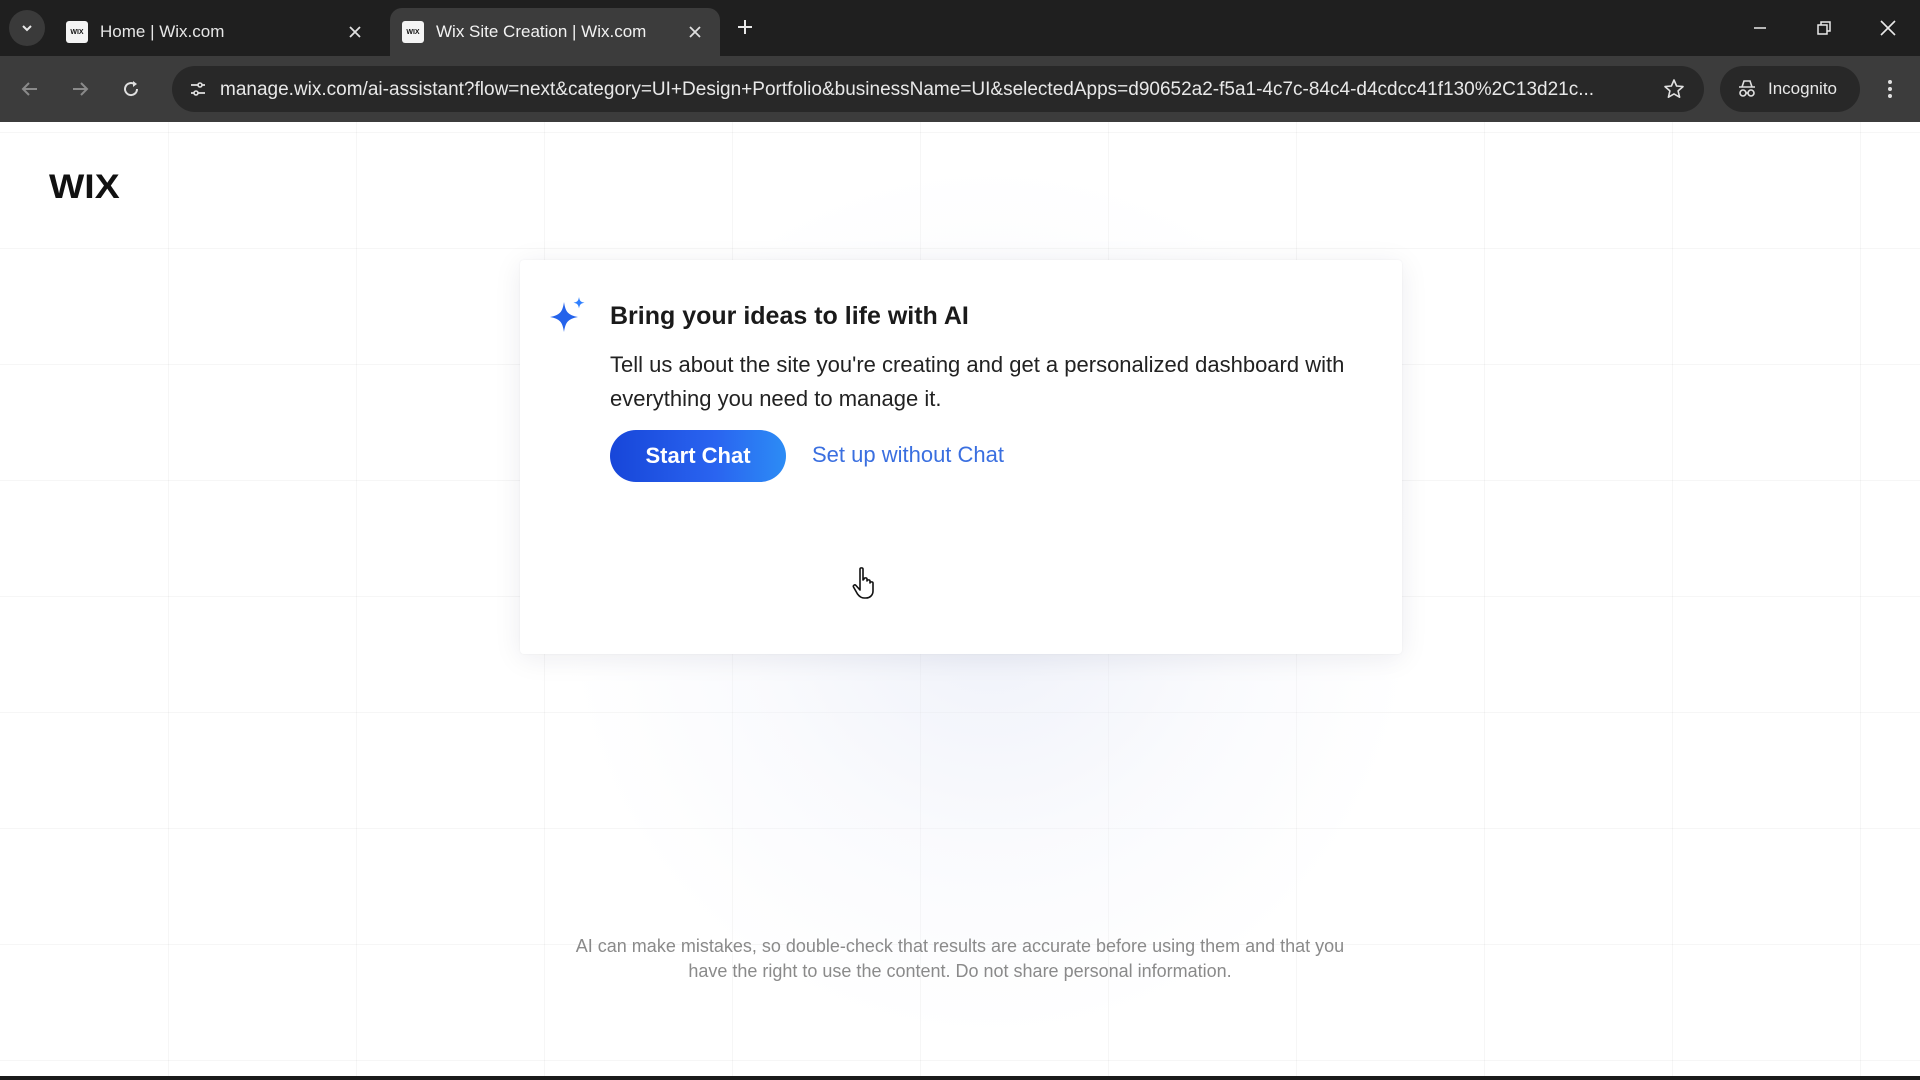 The width and height of the screenshot is (1920, 1080). I want to click on tab-title: Home | Wix.com, so click(162, 31).